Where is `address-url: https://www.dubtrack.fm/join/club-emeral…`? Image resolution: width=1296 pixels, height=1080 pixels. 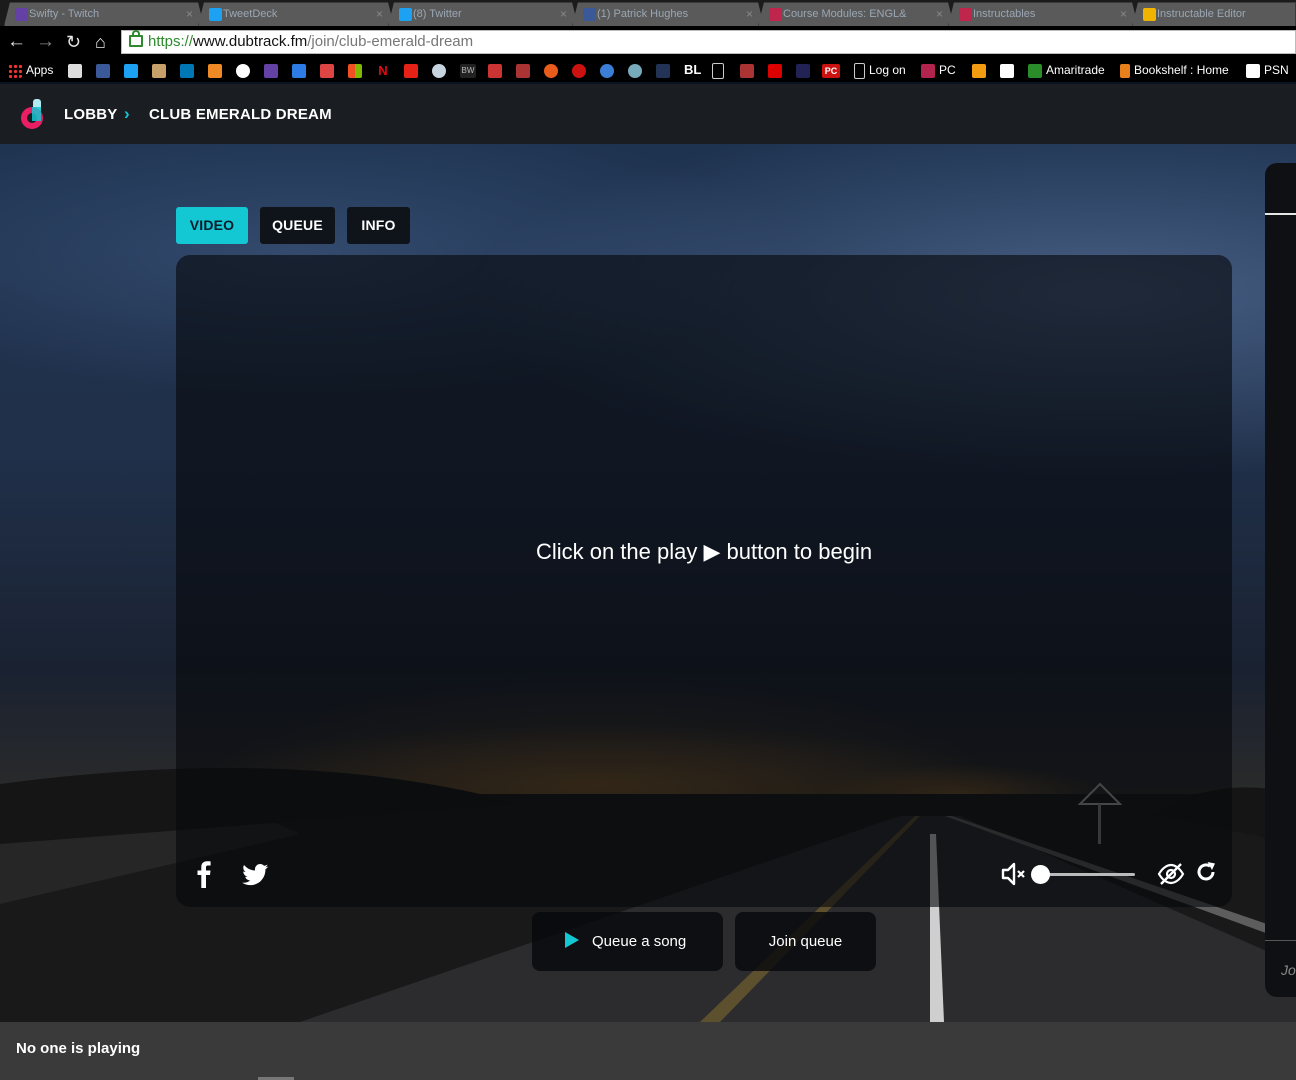
address-url: https://www.dubtrack.fm/join/club-emeral… is located at coordinates (310, 42).